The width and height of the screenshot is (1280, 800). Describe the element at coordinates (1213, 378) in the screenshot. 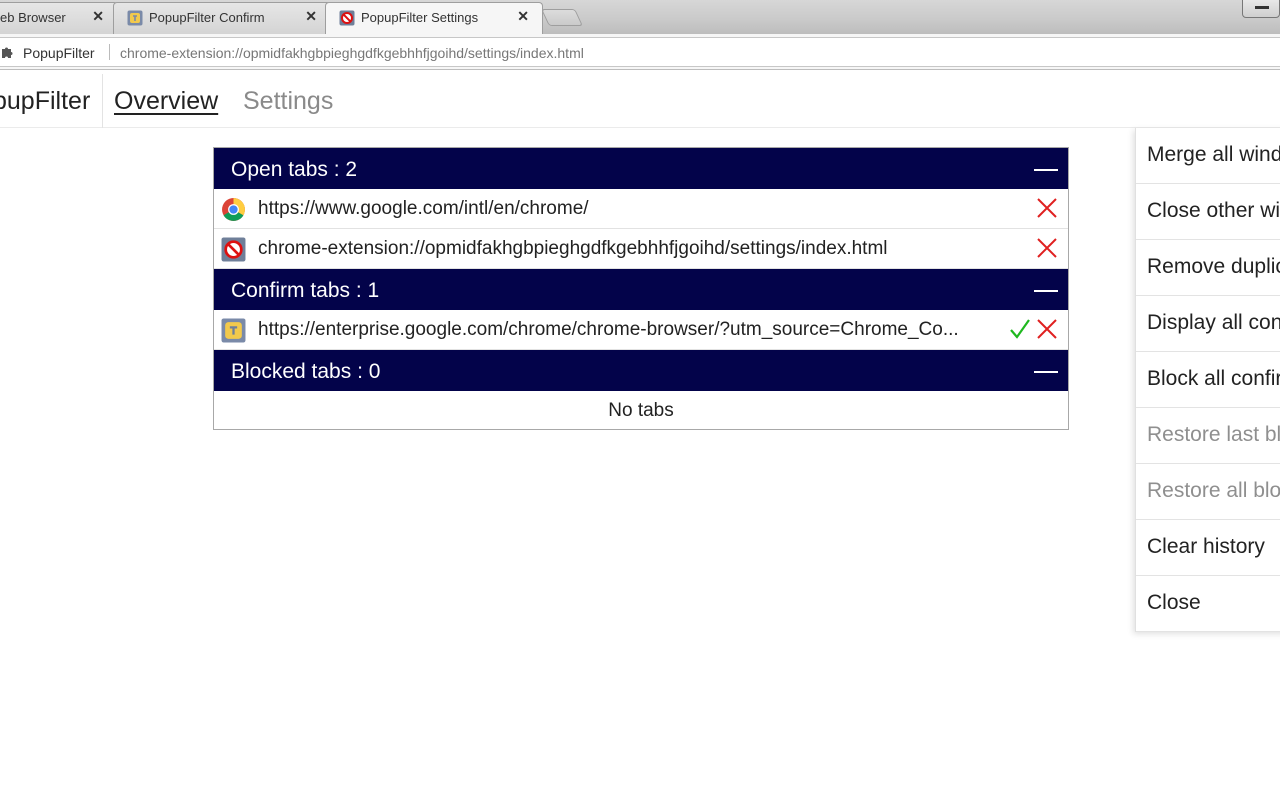

I see `menu-item-label: Block all confirm` at that location.